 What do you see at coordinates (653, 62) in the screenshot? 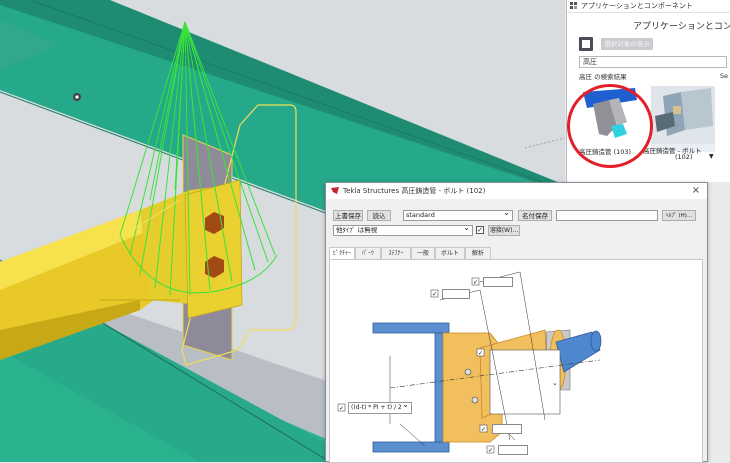
I see `search-input: 高圧` at bounding box center [653, 62].